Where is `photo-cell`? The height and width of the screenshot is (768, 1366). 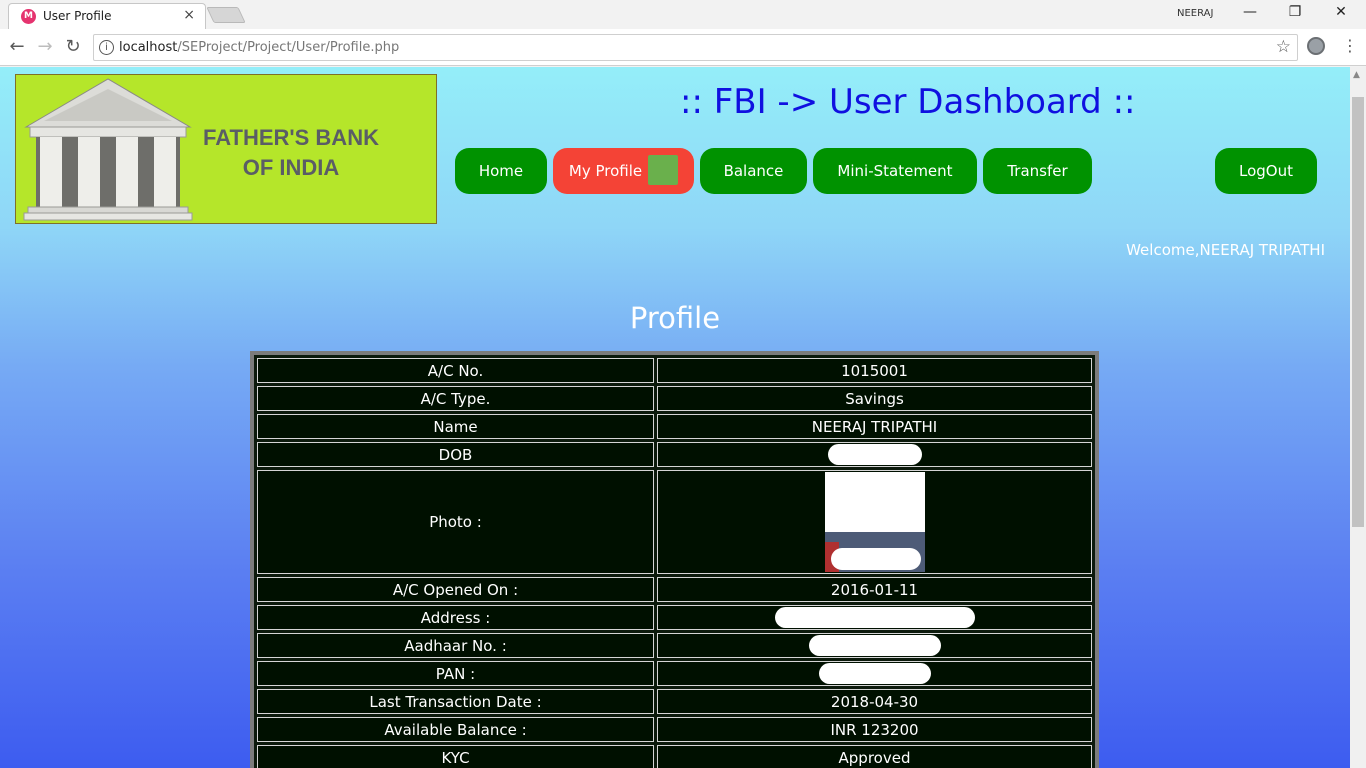
photo-cell is located at coordinates (874, 522).